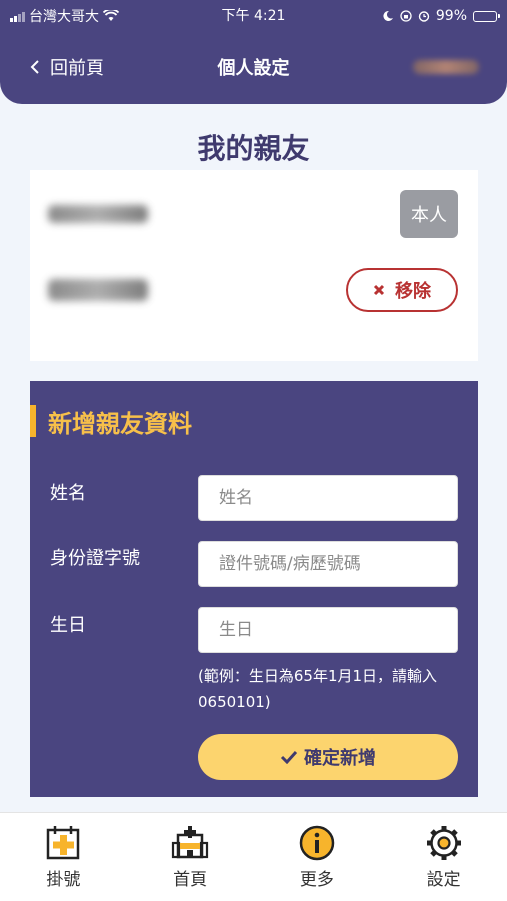 The image size is (507, 901). I want to click on tab-more: 更多, so click(317, 857).